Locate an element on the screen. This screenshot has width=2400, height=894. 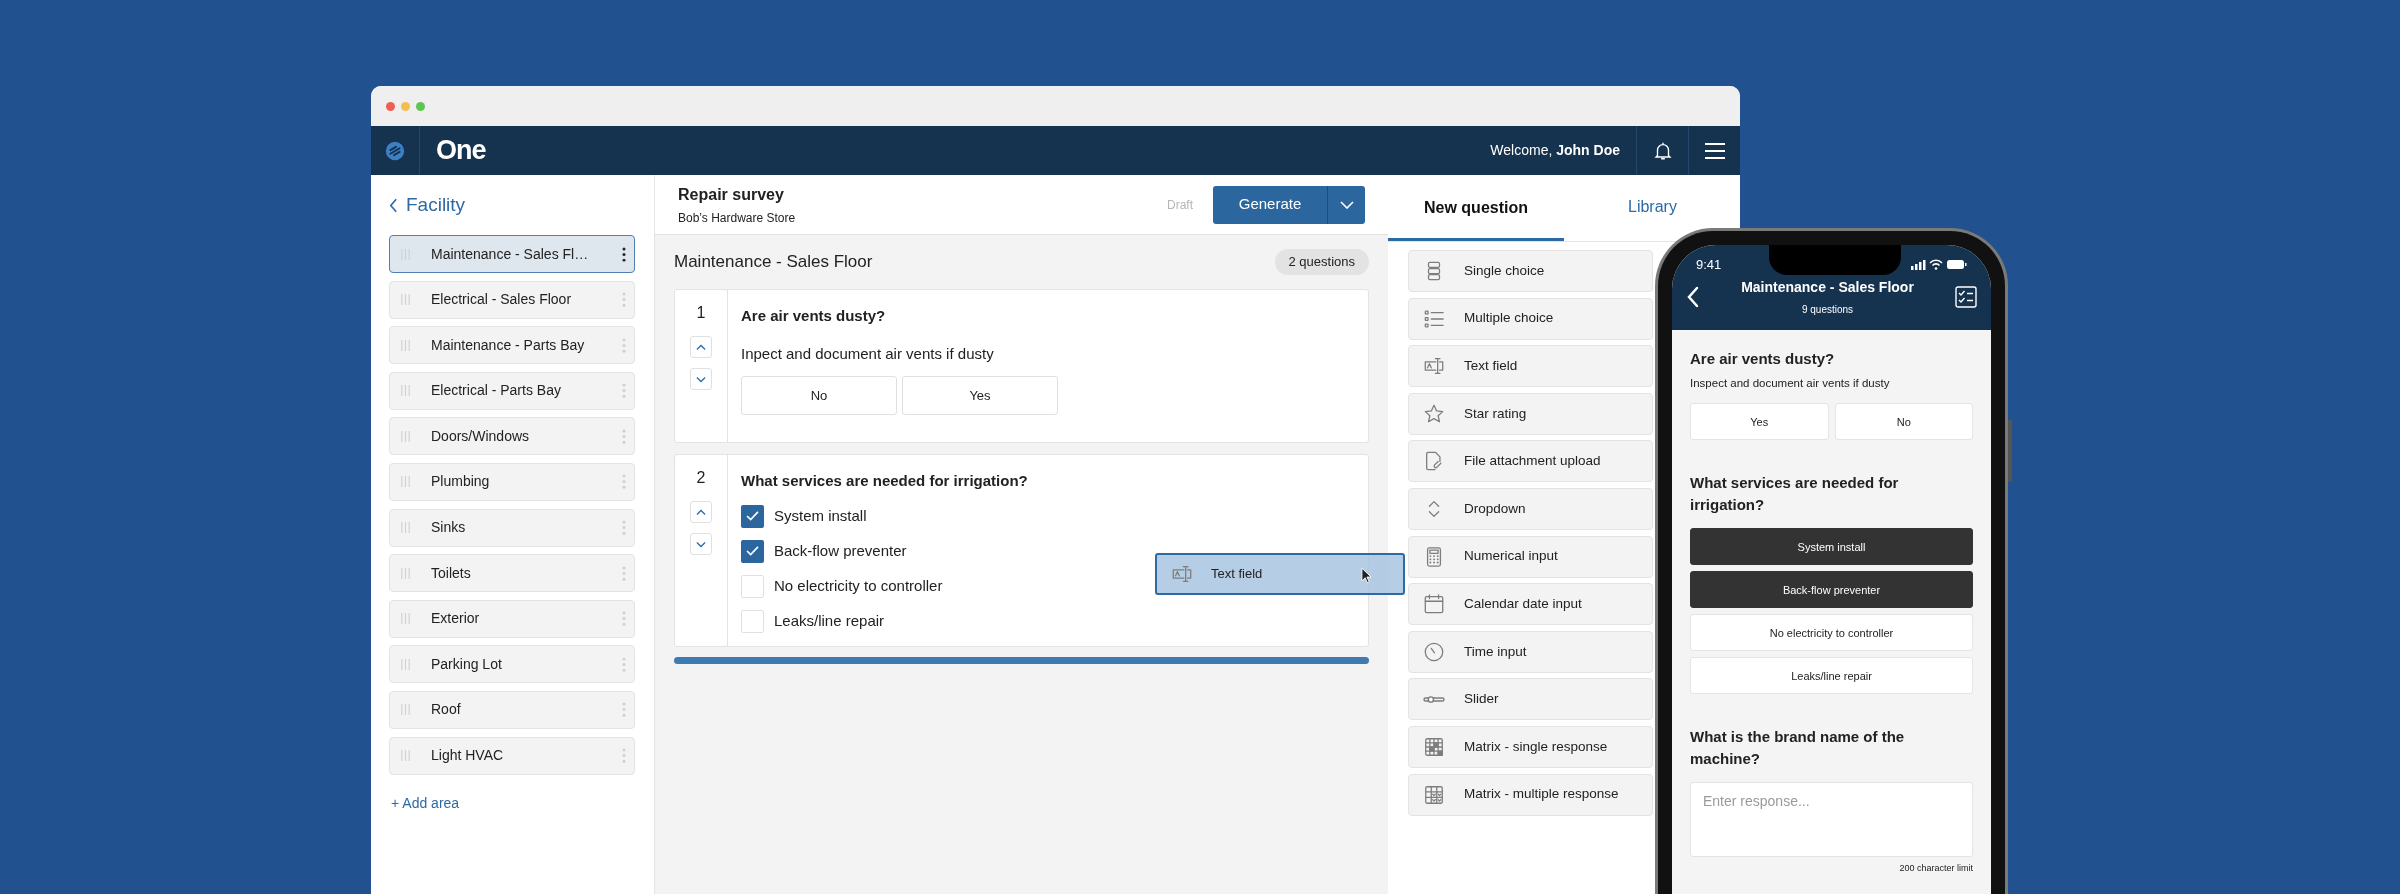
area-item: Sinks is located at coordinates (512, 527).